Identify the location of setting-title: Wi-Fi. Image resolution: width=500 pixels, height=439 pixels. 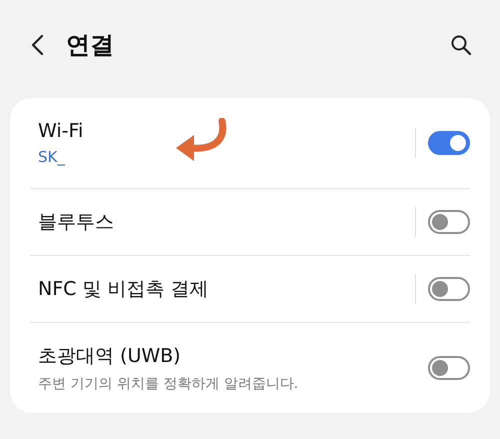
(61, 131).